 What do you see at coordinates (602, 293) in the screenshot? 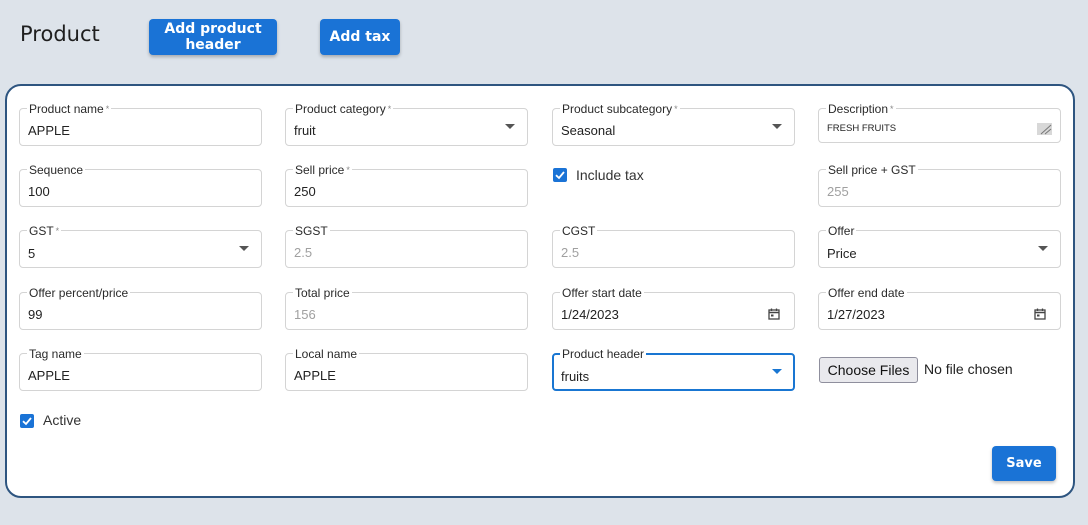
I see `offer-start-date-label: Offer start date` at bounding box center [602, 293].